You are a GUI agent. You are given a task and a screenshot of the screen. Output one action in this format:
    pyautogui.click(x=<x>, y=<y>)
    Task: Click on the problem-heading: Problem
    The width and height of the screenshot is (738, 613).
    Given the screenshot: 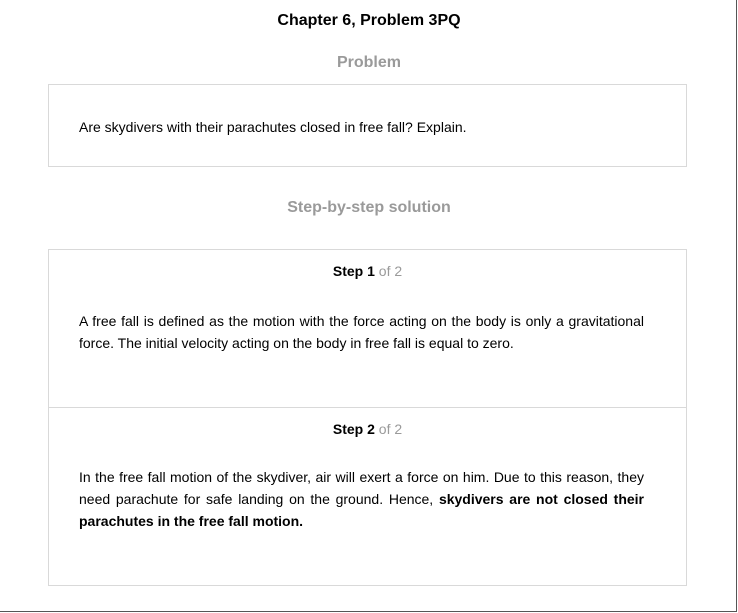 What is the action you would take?
    pyautogui.click(x=368, y=62)
    